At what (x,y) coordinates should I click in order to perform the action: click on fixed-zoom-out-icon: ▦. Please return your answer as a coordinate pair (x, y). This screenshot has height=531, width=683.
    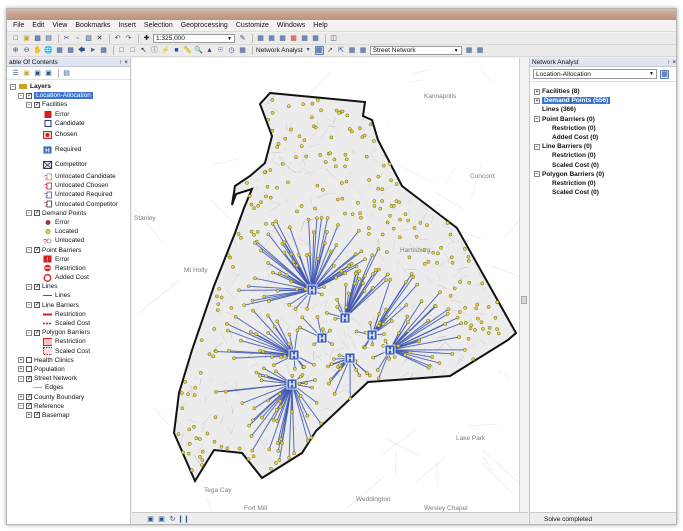
    Looking at the image, I should click on (70, 50).